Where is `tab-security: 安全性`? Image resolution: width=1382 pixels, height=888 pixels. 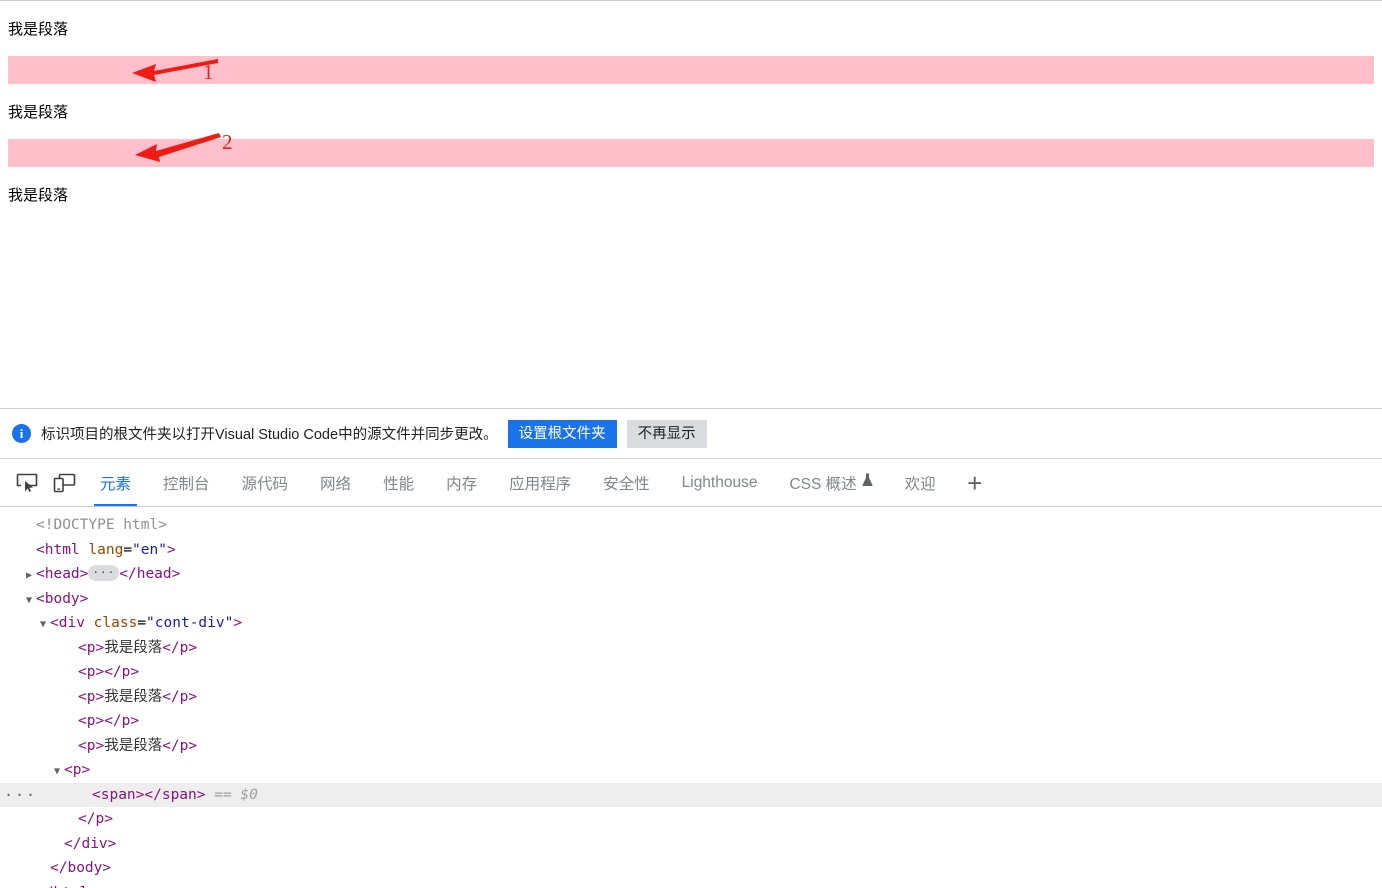
tab-security: 安全性 is located at coordinates (626, 482).